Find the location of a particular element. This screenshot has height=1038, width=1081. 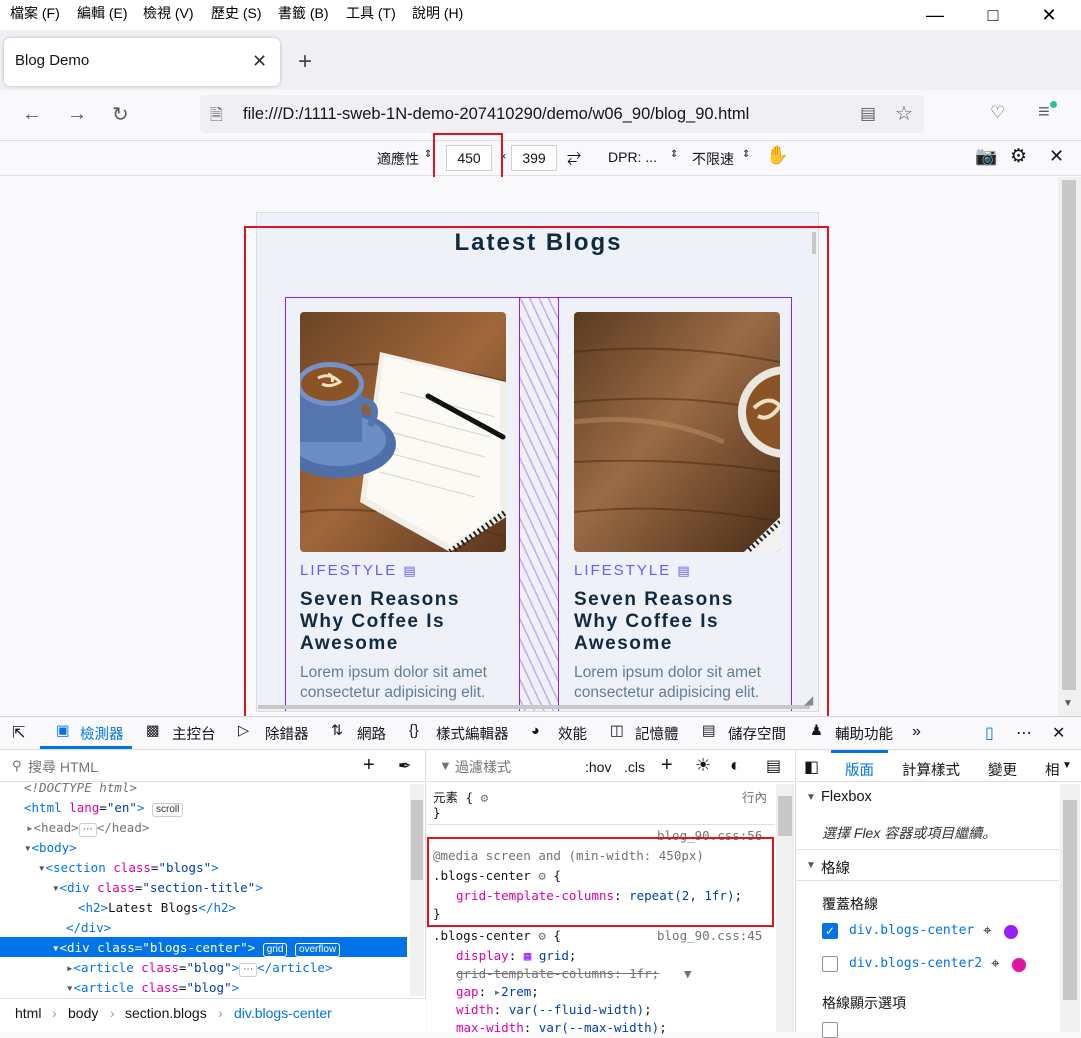

css-selector: .blogs-center ⚙ { is located at coordinates (497, 935).